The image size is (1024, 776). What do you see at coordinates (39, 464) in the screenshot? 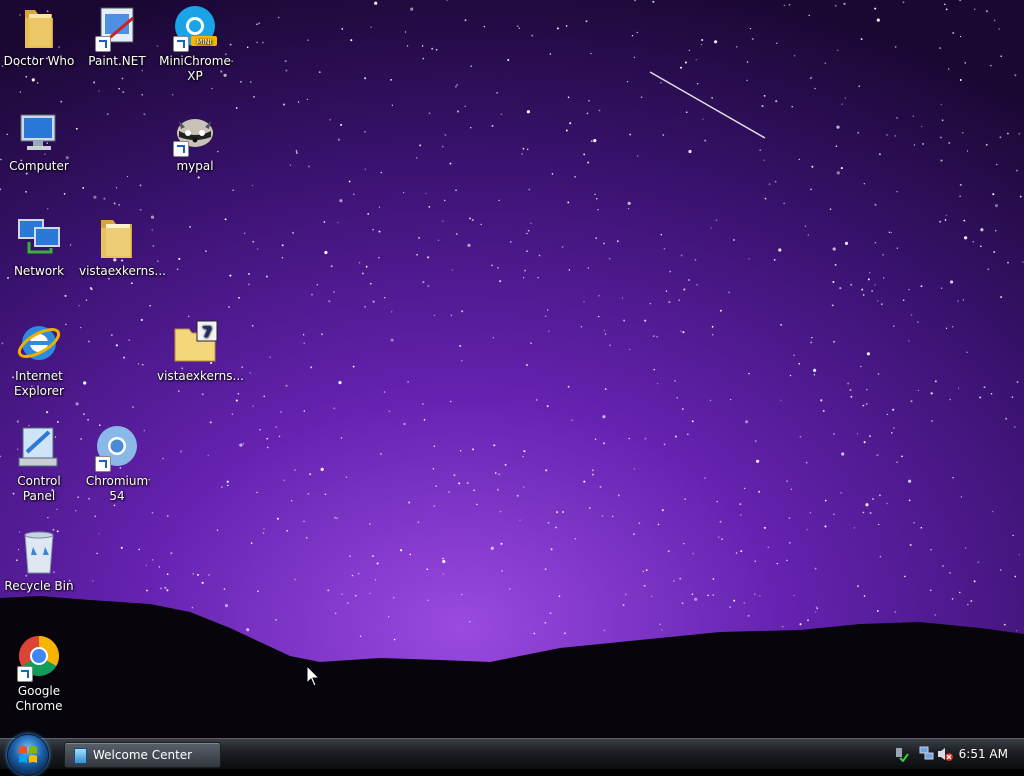
I see `desktop-icon-control-panel: Control Panel` at bounding box center [39, 464].